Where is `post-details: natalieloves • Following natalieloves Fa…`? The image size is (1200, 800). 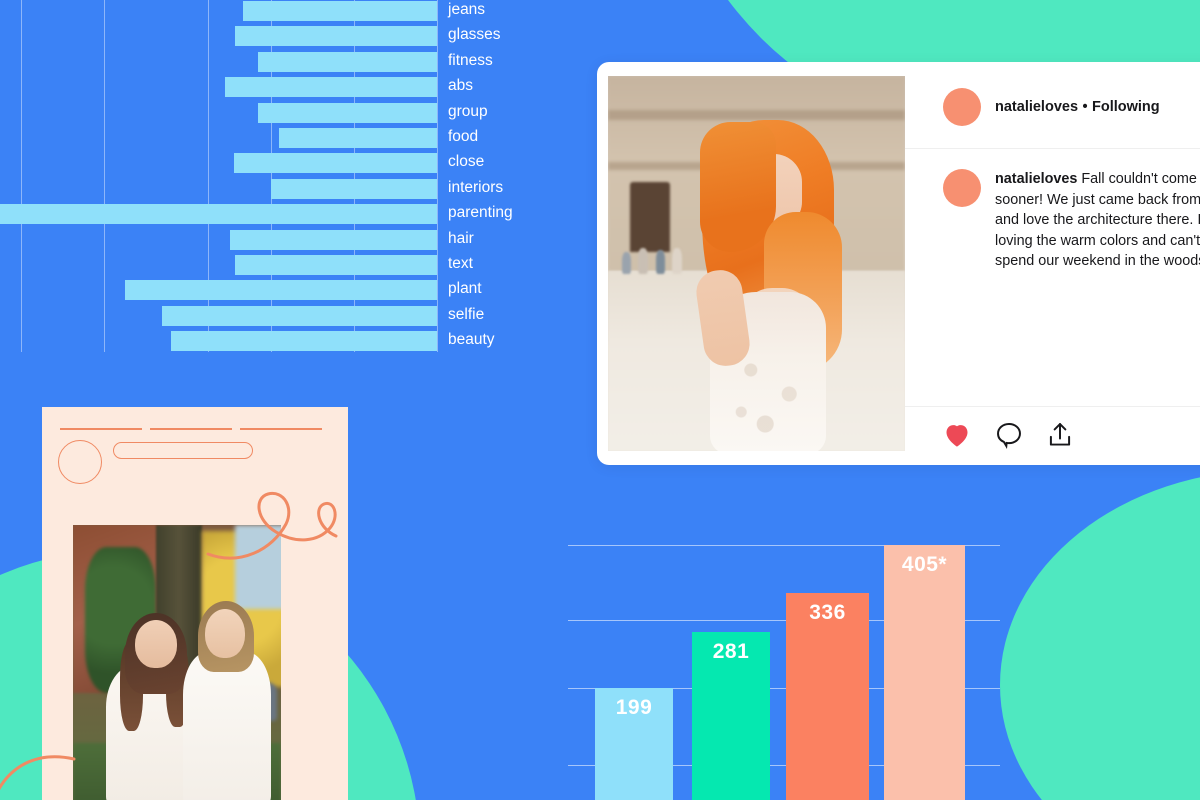
post-details: natalieloves • Following natalieloves Fa… is located at coordinates (1052, 263).